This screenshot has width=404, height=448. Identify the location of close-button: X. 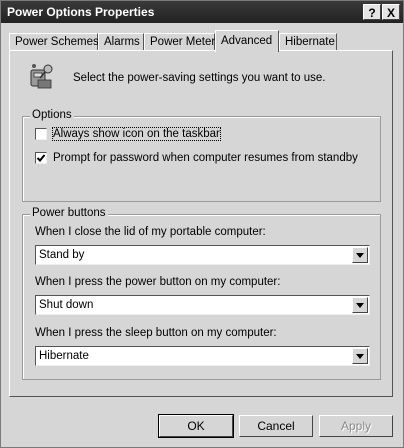
(391, 12).